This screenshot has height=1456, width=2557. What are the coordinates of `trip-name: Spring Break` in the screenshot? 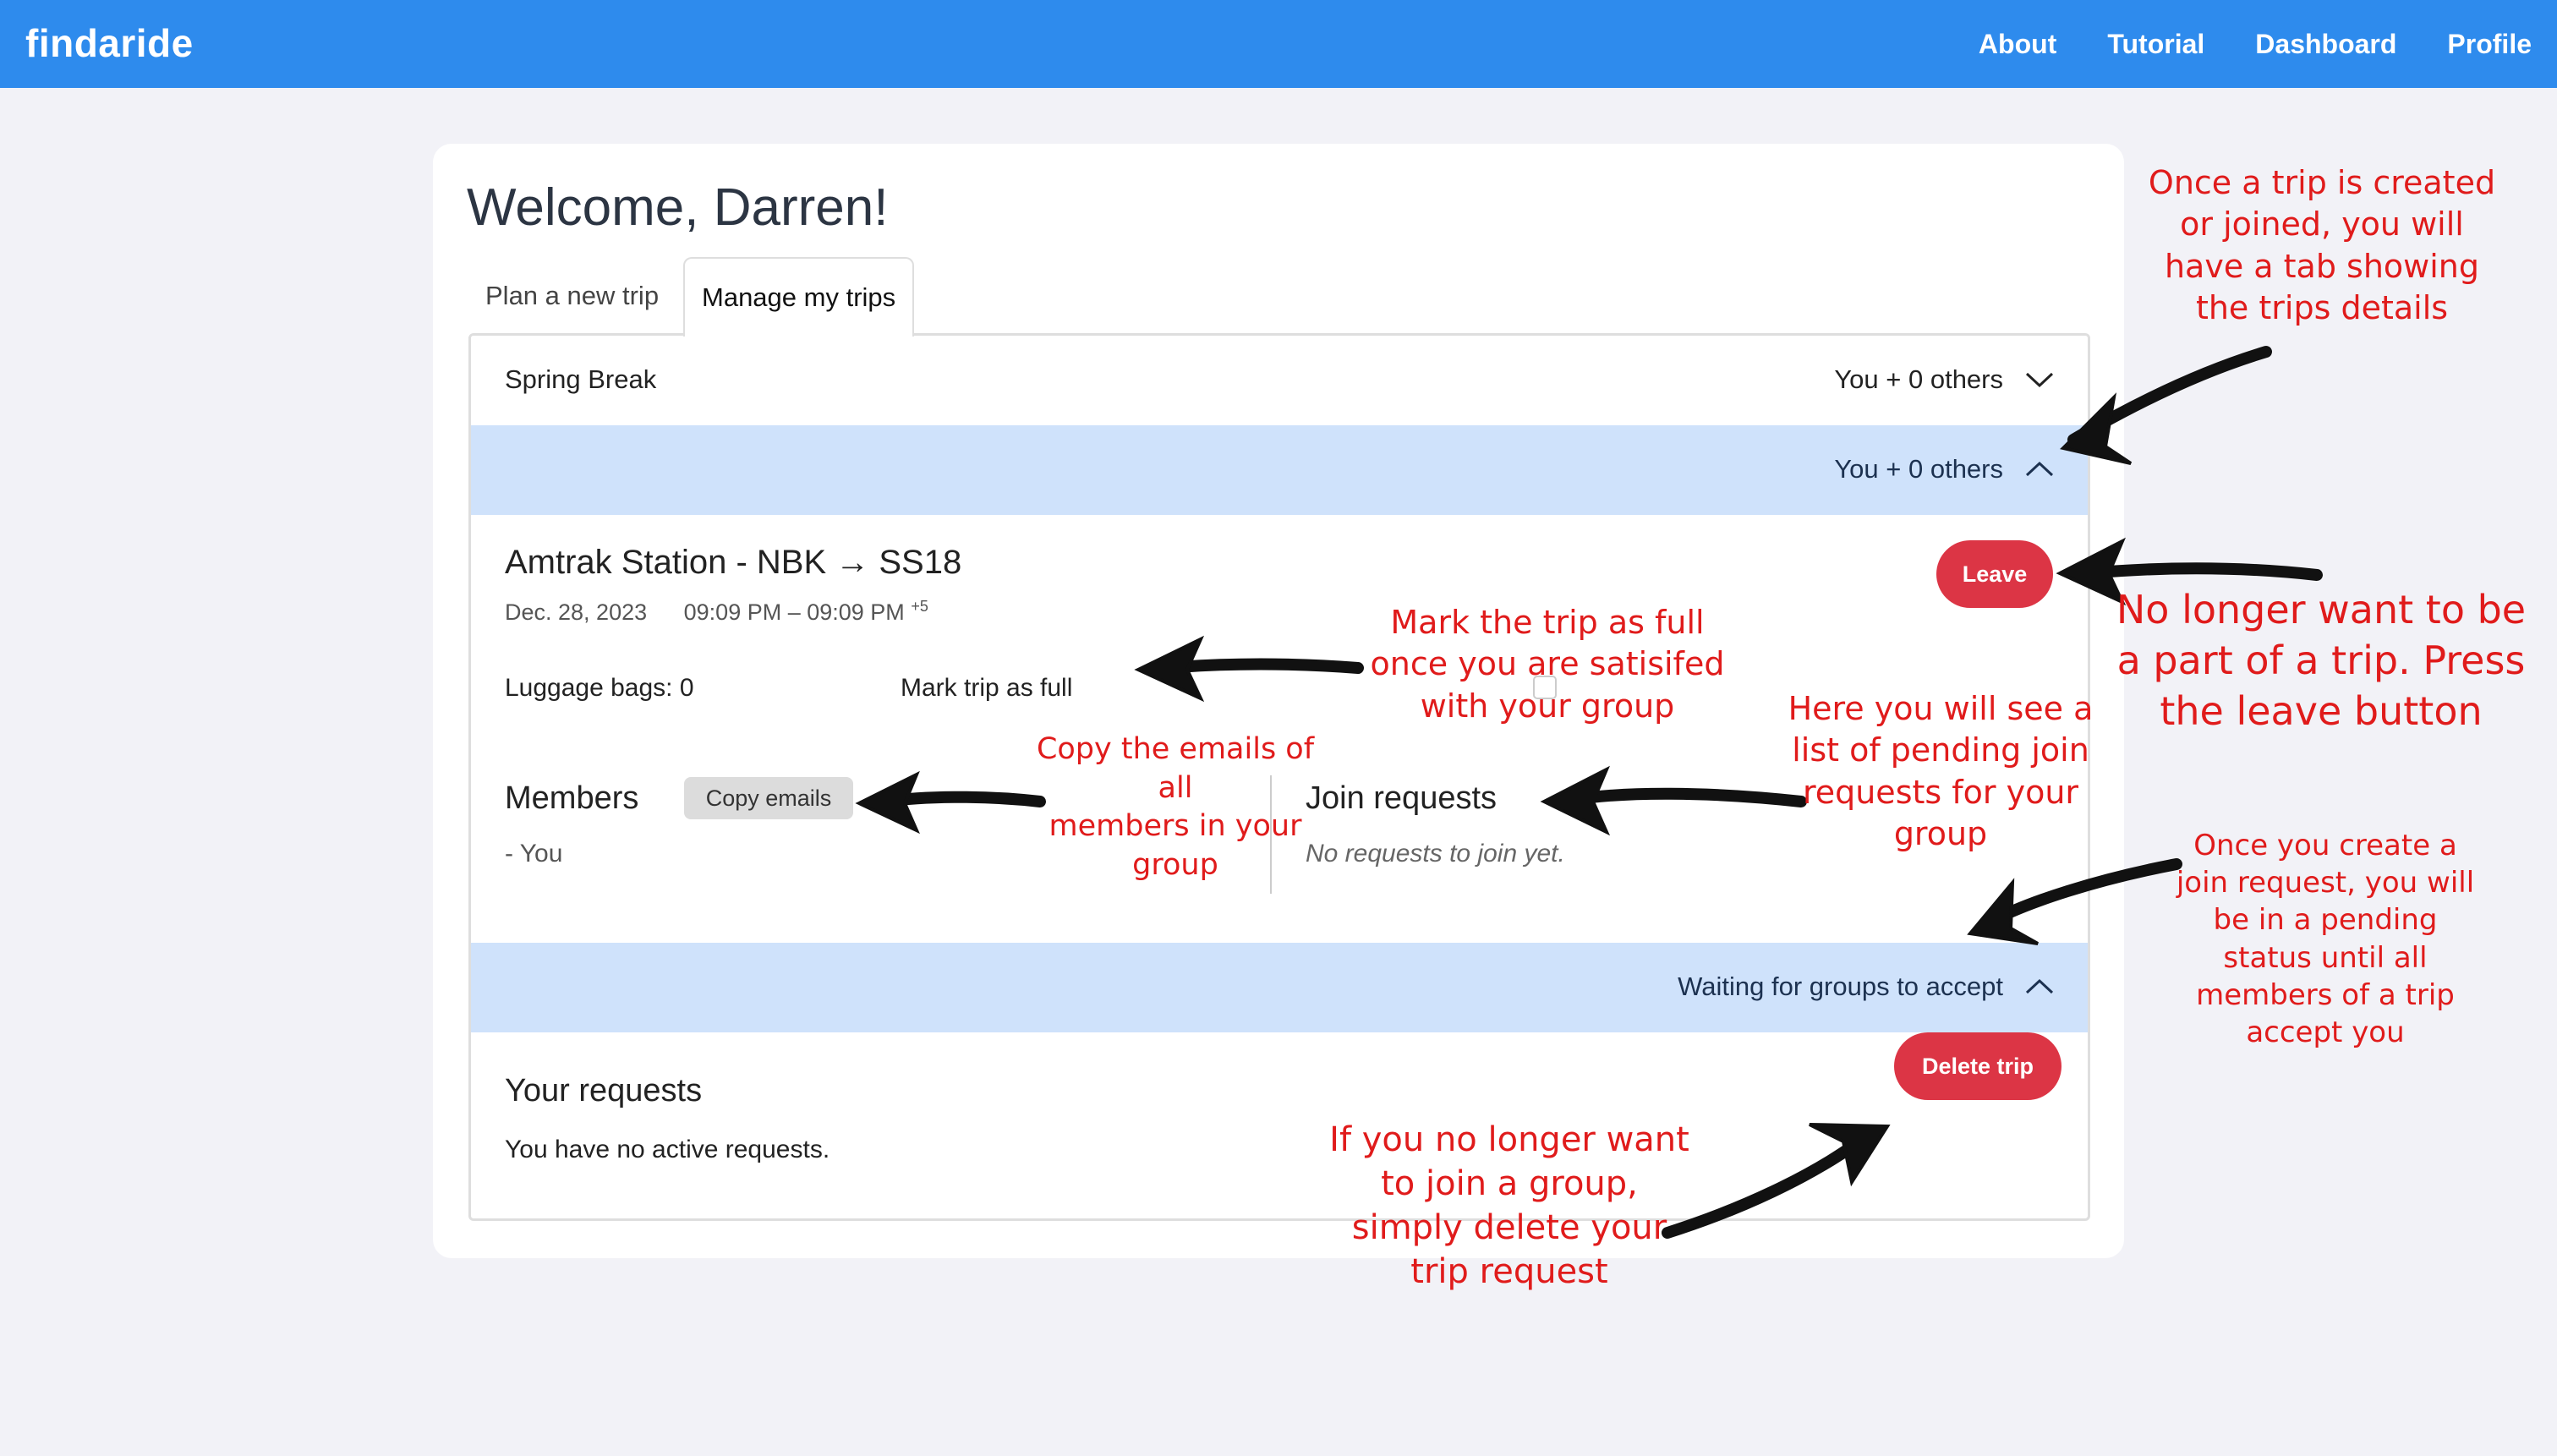 It's located at (581, 379).